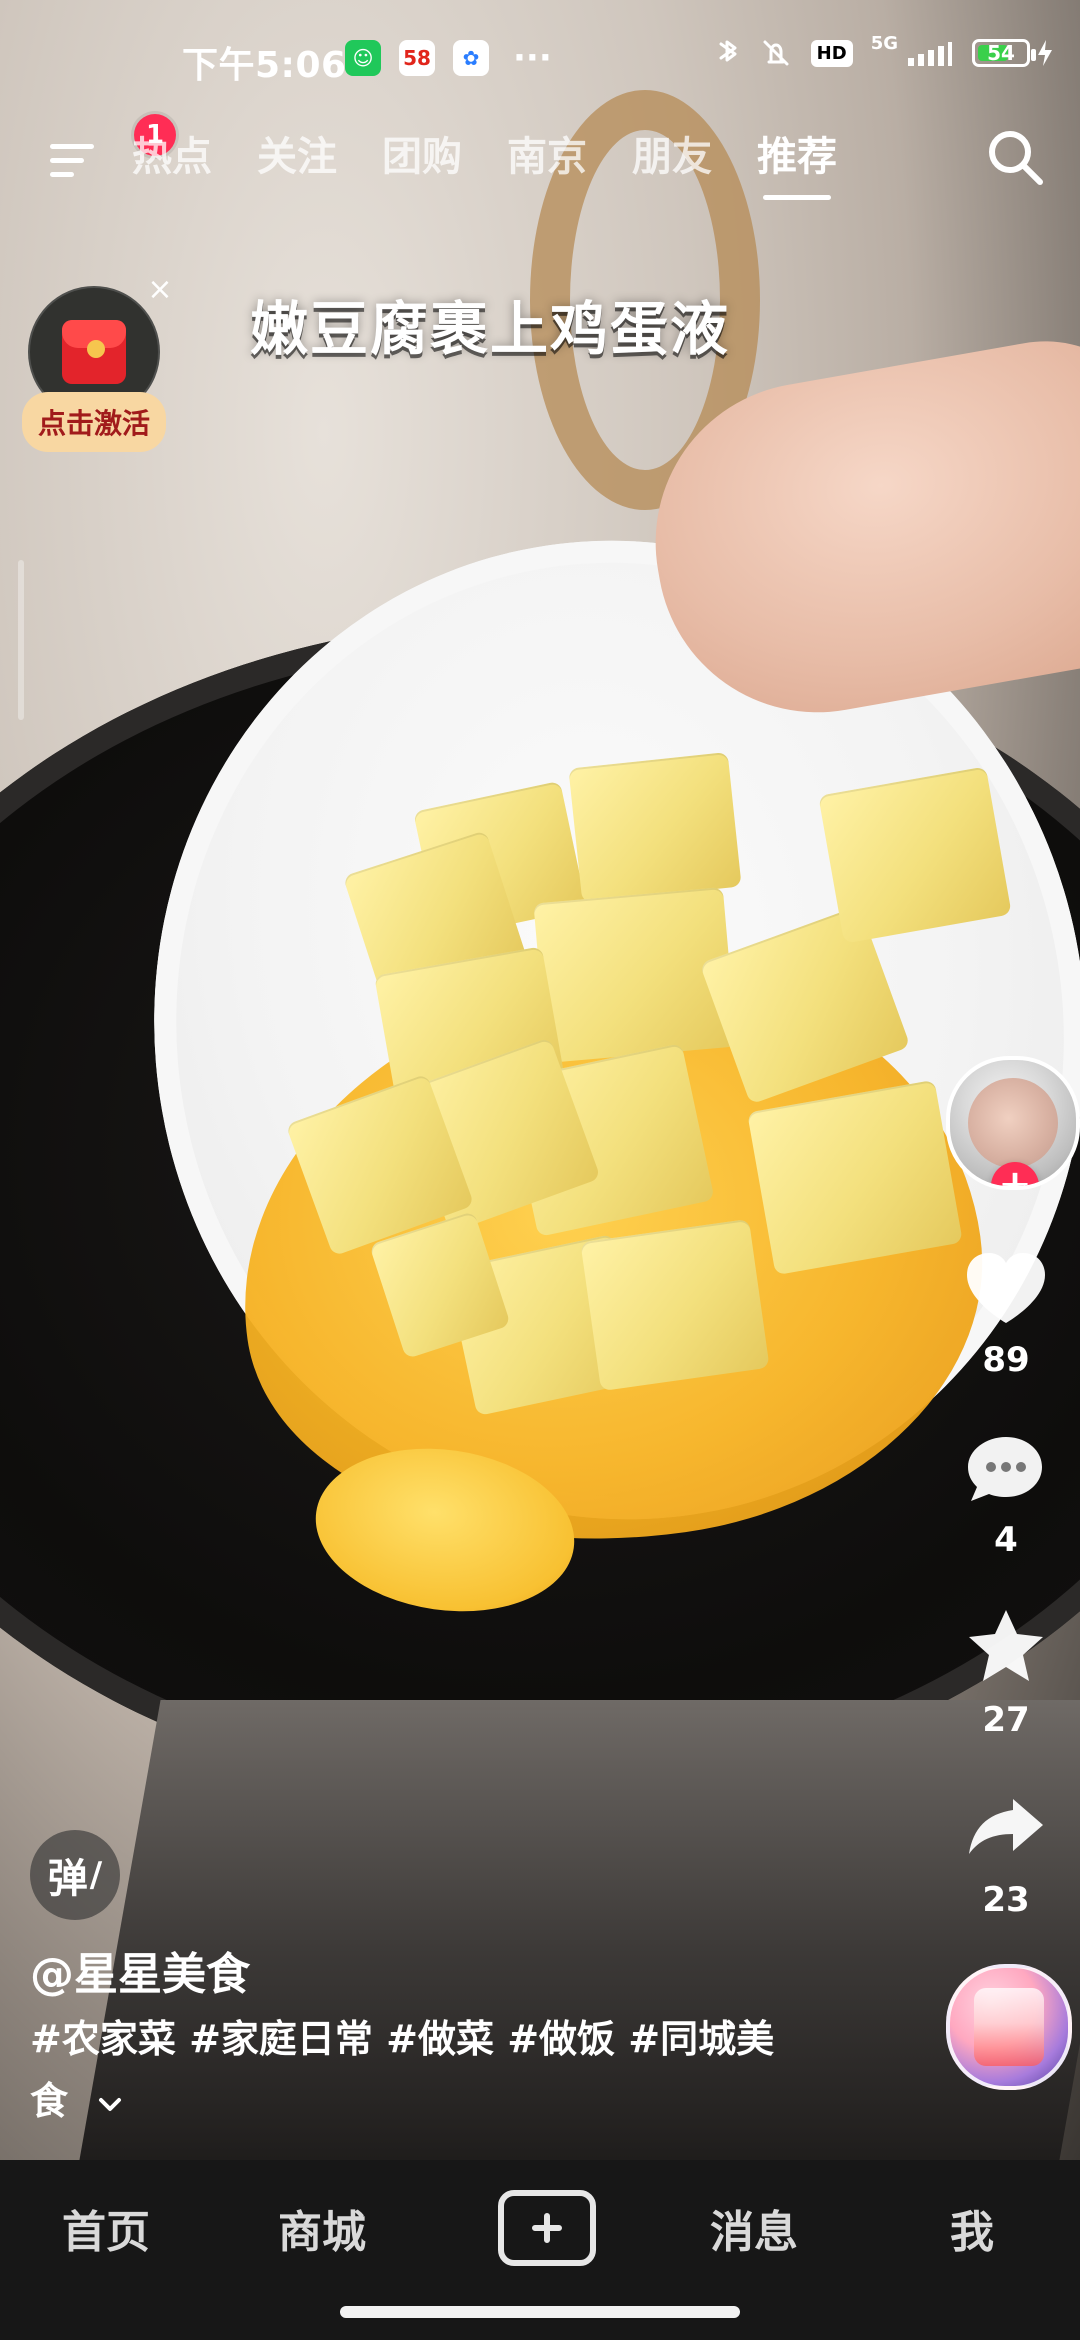 The width and height of the screenshot is (1080, 2340). What do you see at coordinates (532, 58) in the screenshot?
I see `more-status-icon: ···` at bounding box center [532, 58].